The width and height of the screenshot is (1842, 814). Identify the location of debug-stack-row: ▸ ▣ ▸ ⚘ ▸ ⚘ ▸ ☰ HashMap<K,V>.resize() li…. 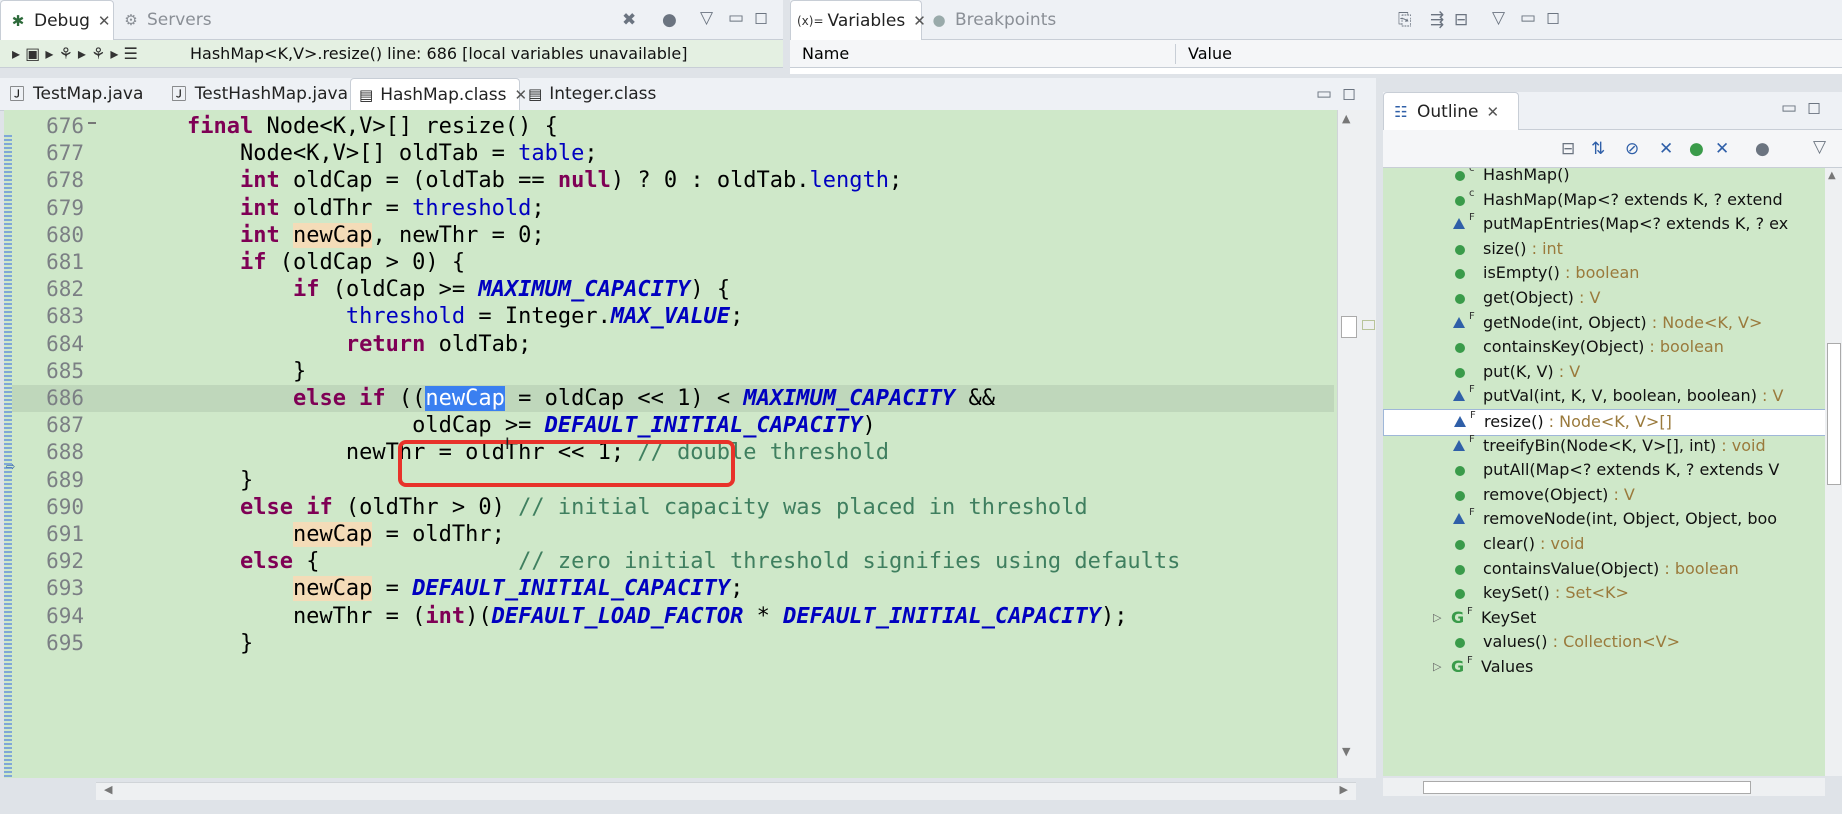
(391, 54).